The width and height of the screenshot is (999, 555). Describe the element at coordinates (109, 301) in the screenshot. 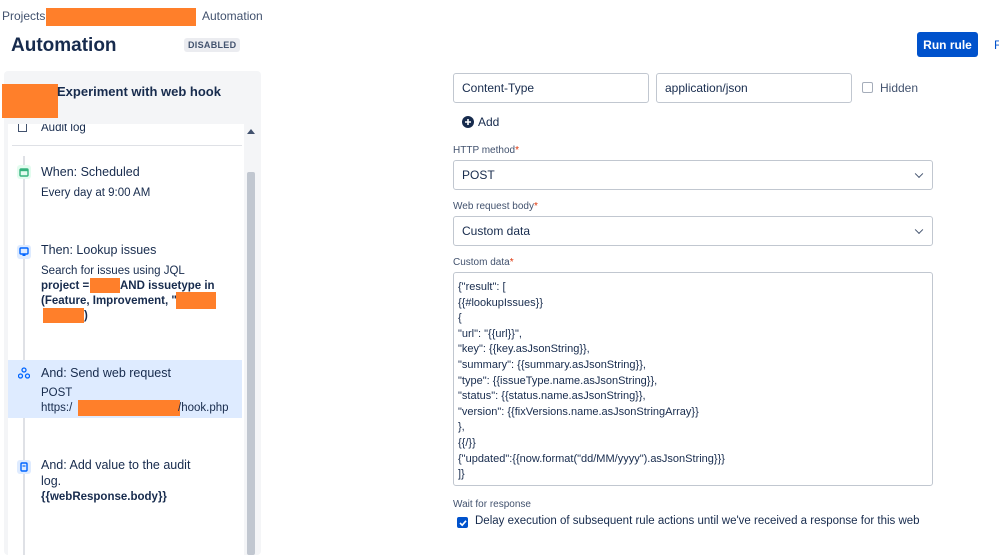

I see `jql-types: (Feature, Improvement, "` at that location.